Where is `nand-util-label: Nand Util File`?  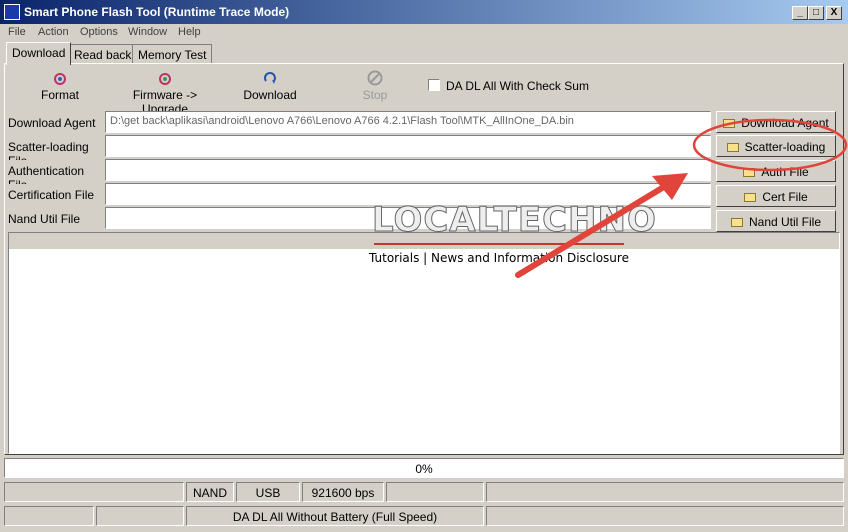
nand-util-label: Nand Util File is located at coordinates (56, 219).